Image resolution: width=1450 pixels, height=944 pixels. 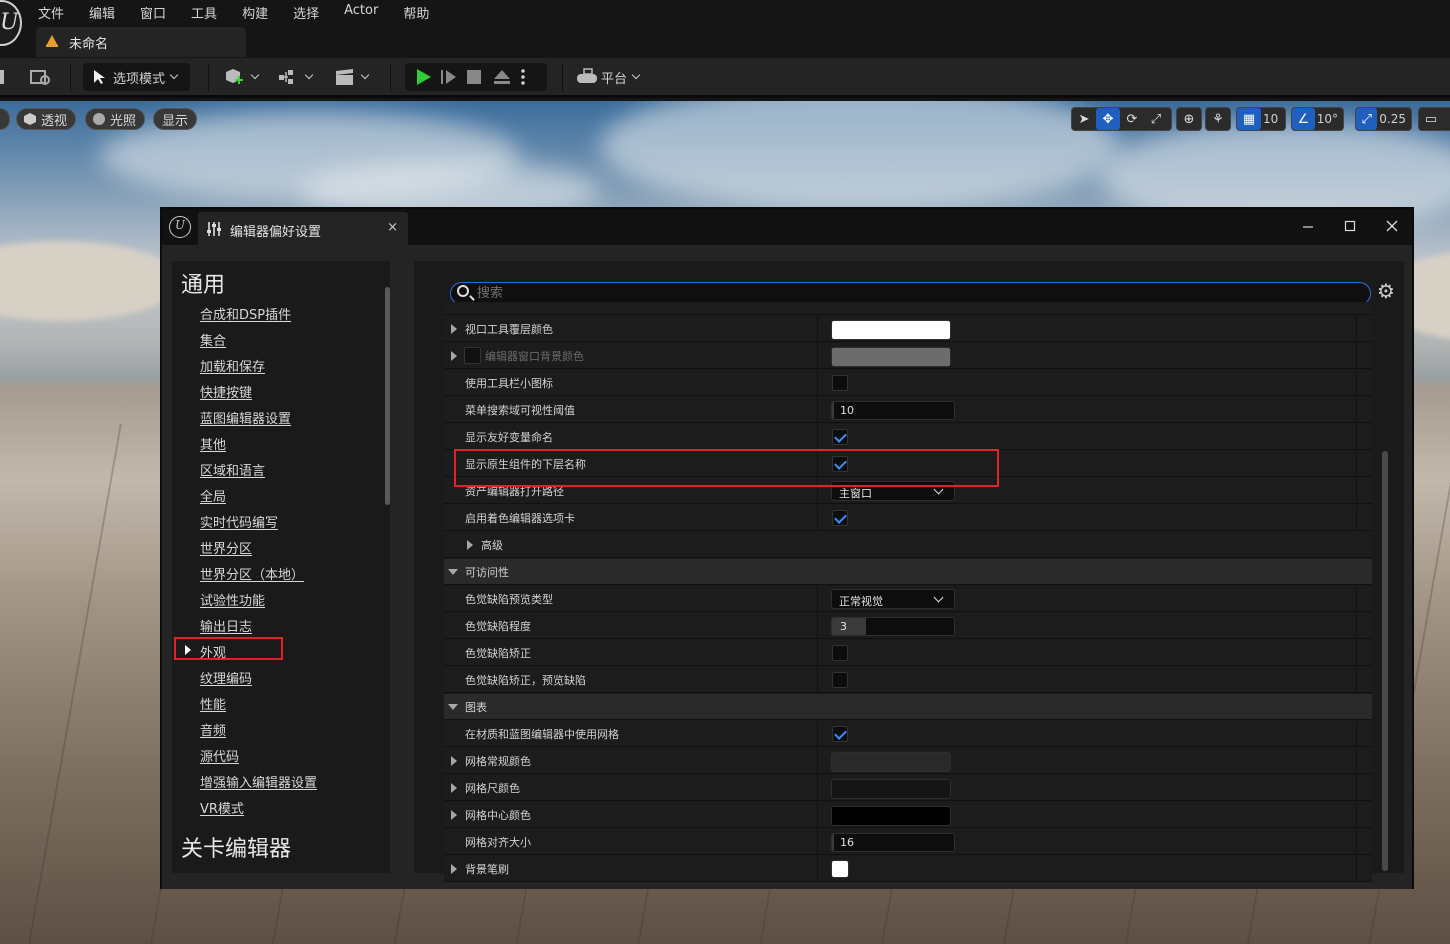 What do you see at coordinates (236, 847) in the screenshot?
I see `section-level-editor: 关卡编辑器` at bounding box center [236, 847].